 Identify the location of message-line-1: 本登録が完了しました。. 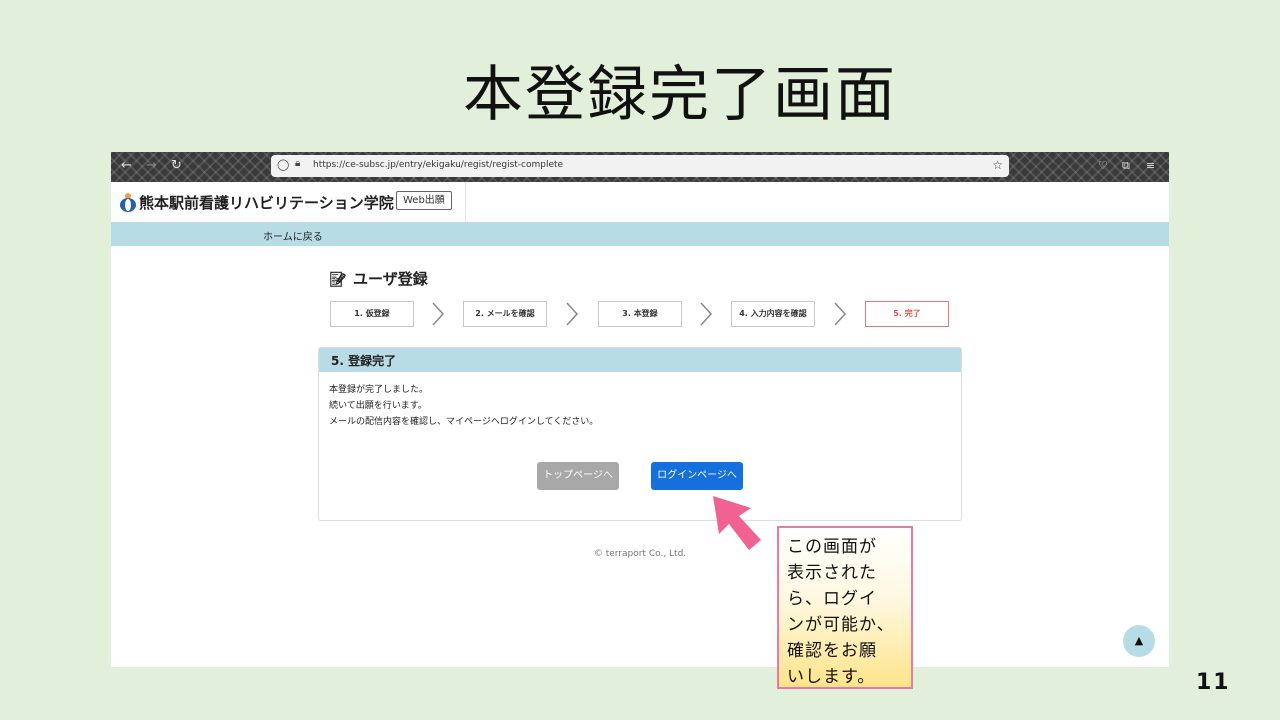
(379, 390).